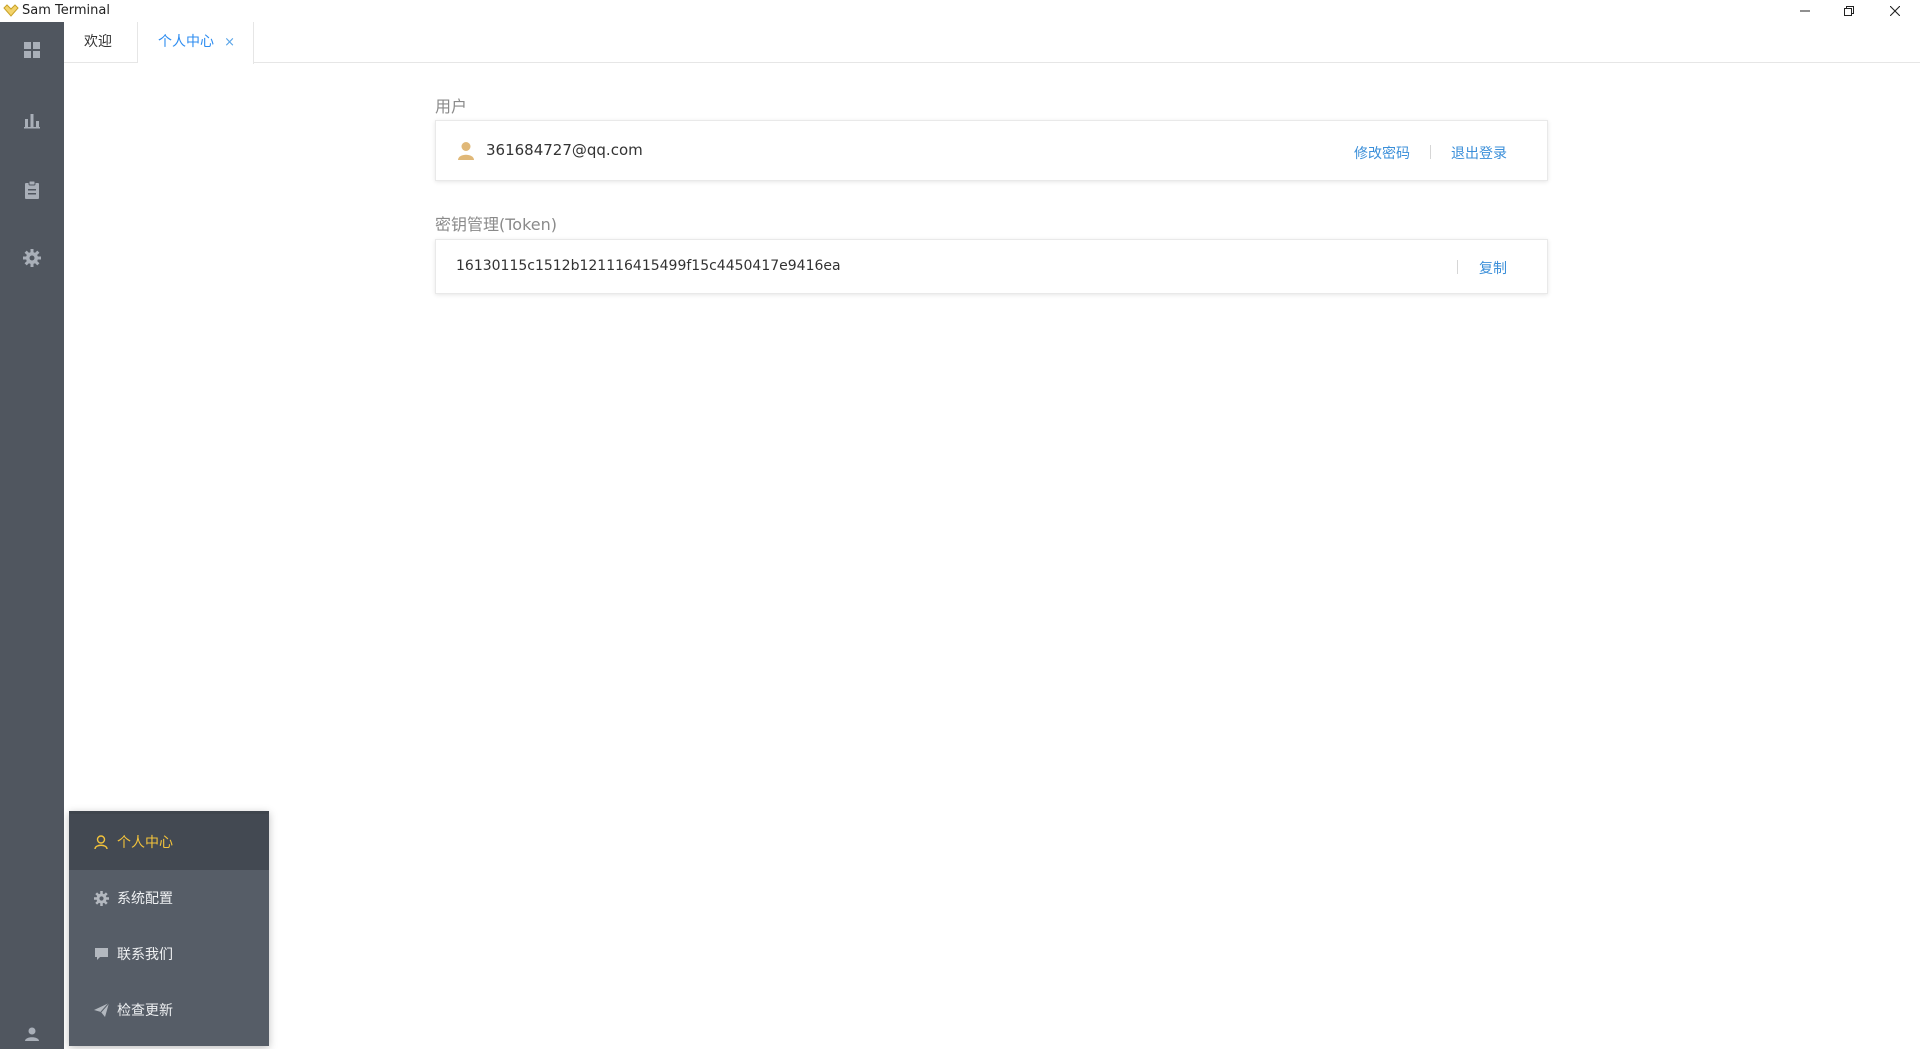 The width and height of the screenshot is (1920, 1049). What do you see at coordinates (229, 42) in the screenshot?
I see `tab-close-icon: ×` at bounding box center [229, 42].